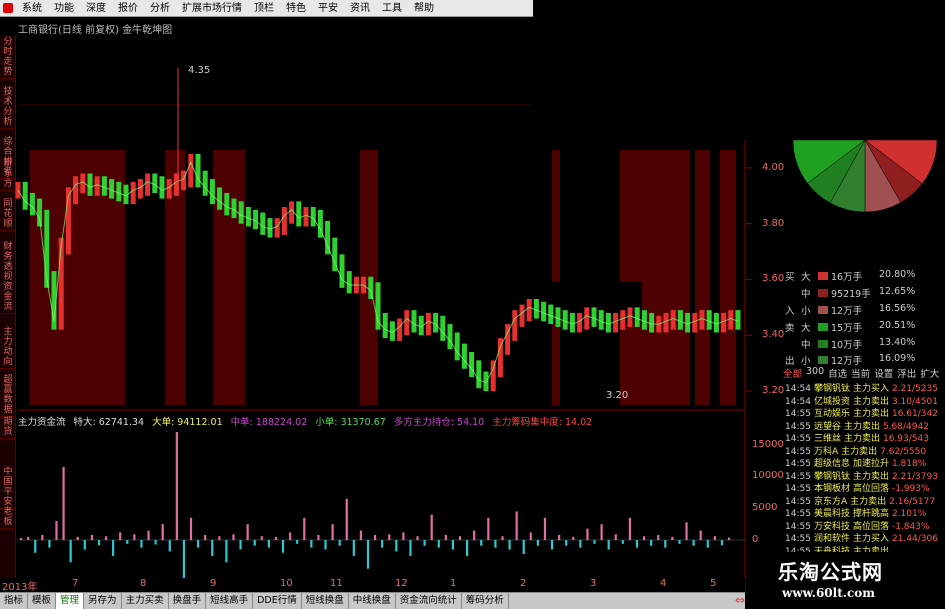 This screenshot has height=609, width=945. I want to click on right-tab: 全部, so click(792, 373).